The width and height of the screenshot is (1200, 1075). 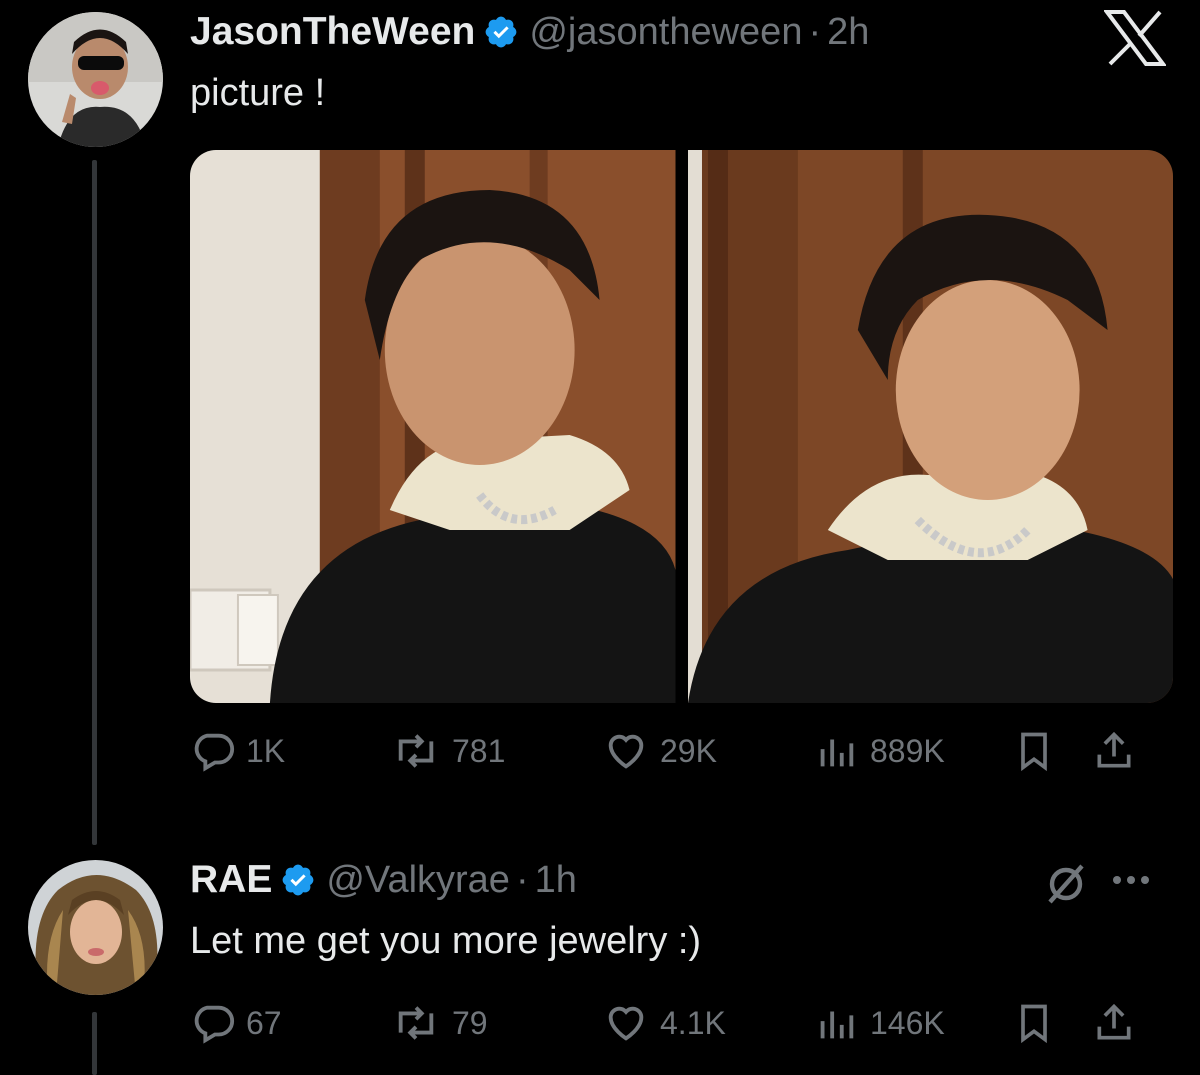 What do you see at coordinates (1131, 880) in the screenshot?
I see `more-options-icon` at bounding box center [1131, 880].